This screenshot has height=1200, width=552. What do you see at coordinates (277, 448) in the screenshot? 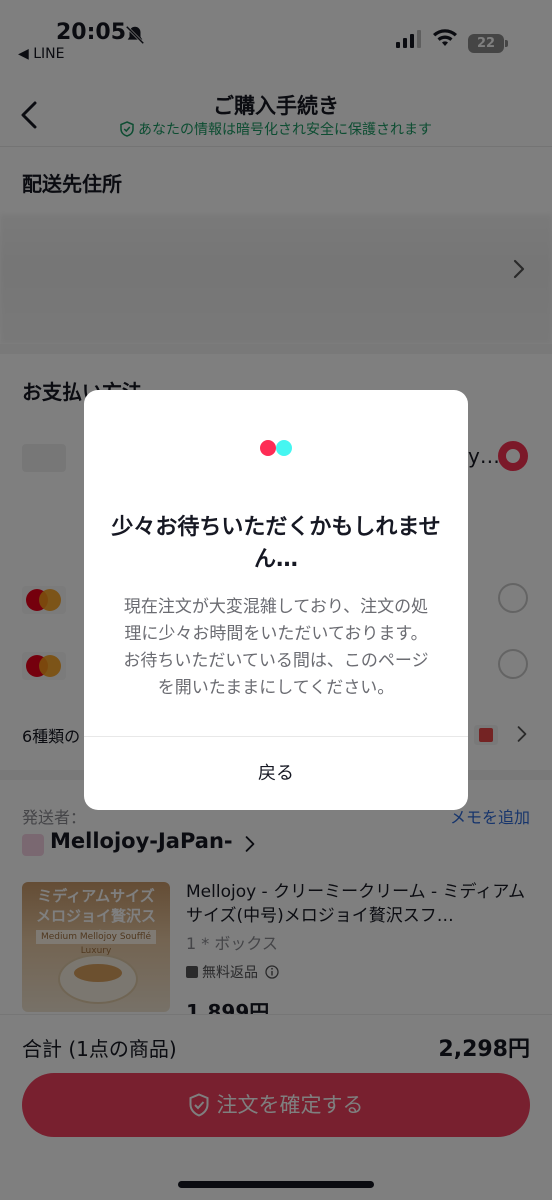
I see `loading-spinner-icon` at bounding box center [277, 448].